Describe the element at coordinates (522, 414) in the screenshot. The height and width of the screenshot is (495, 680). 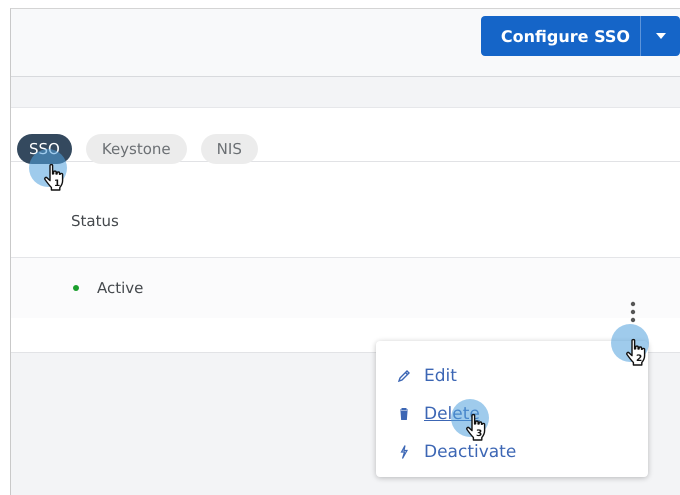
I see `menu-item: Delete` at that location.